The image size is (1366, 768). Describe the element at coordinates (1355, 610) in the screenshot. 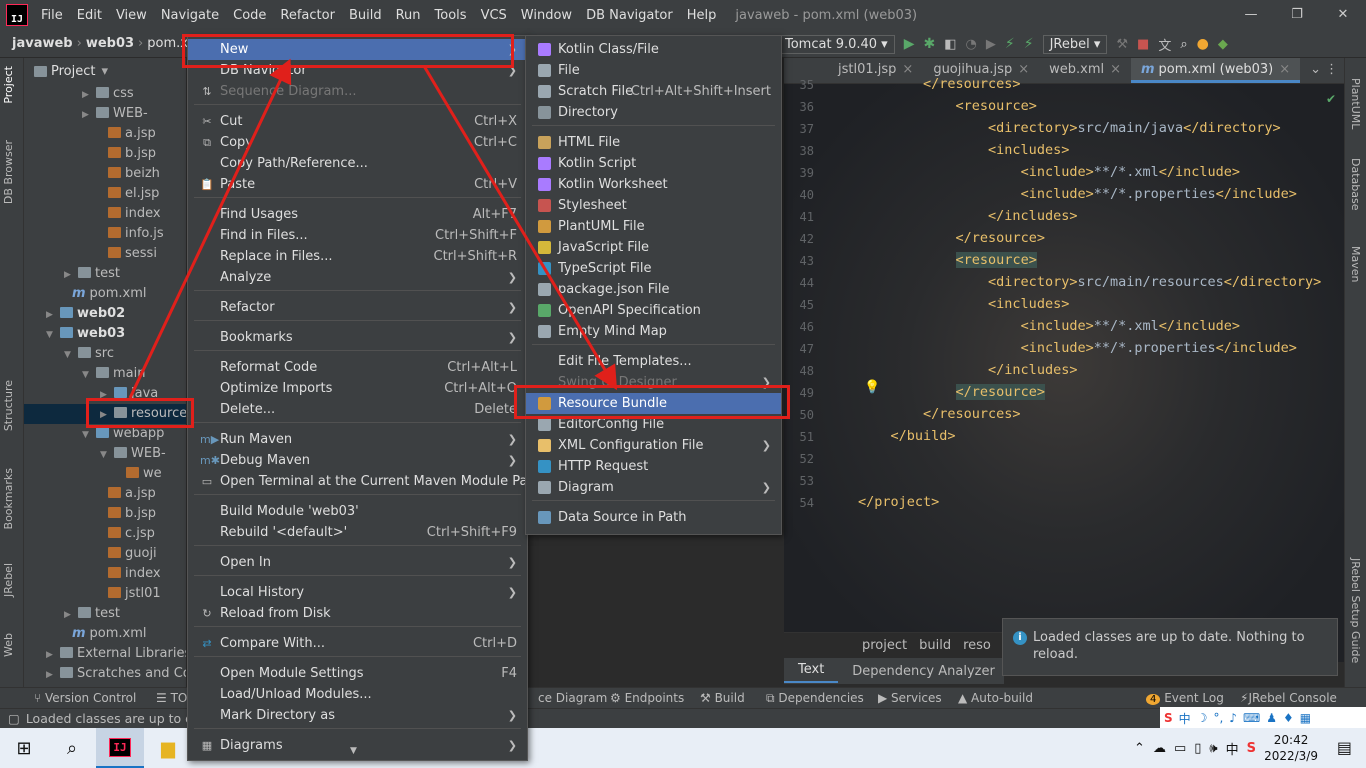

I see `jrebel-setup-tool-tab: JRebel Setup Guide` at that location.